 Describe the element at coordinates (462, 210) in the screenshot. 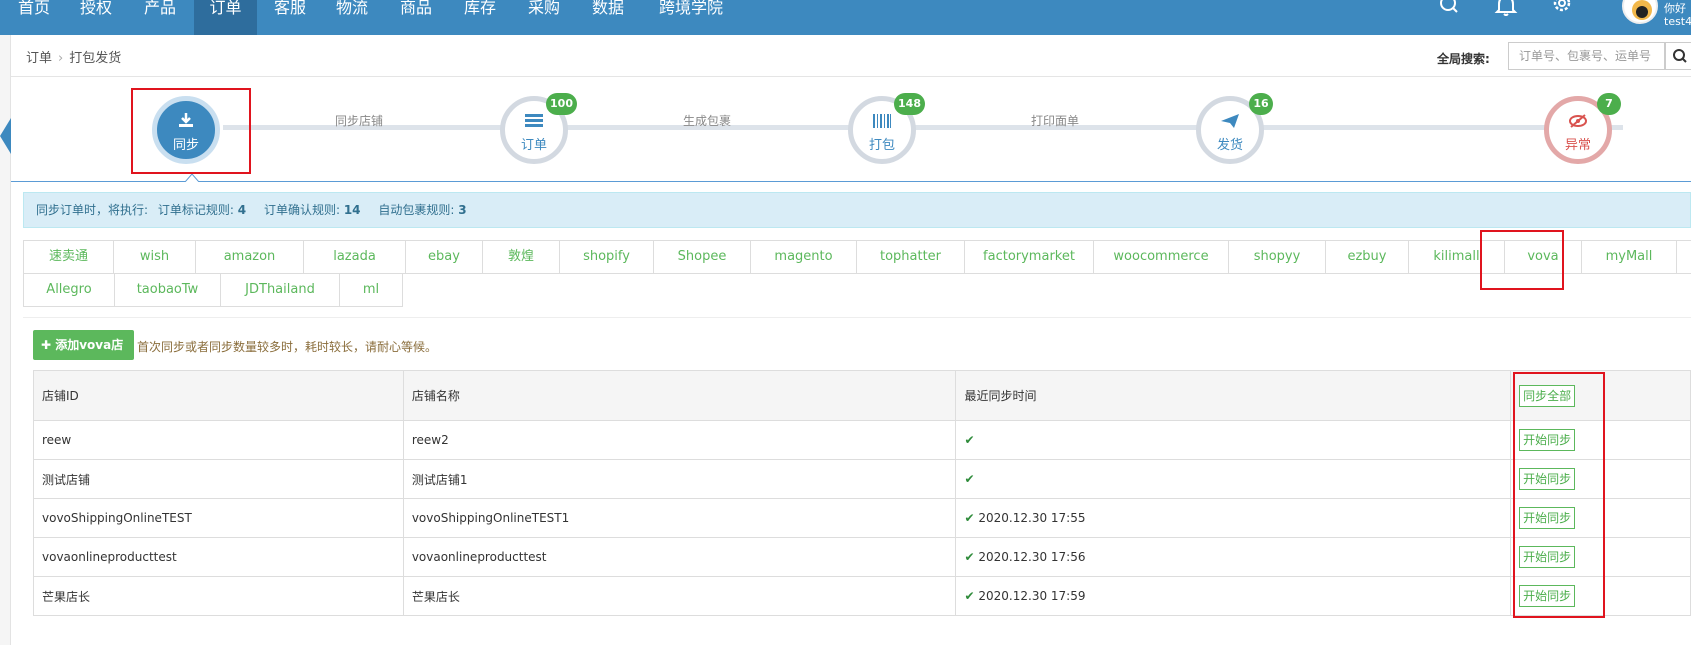

I see `rule-package-count: 3` at that location.